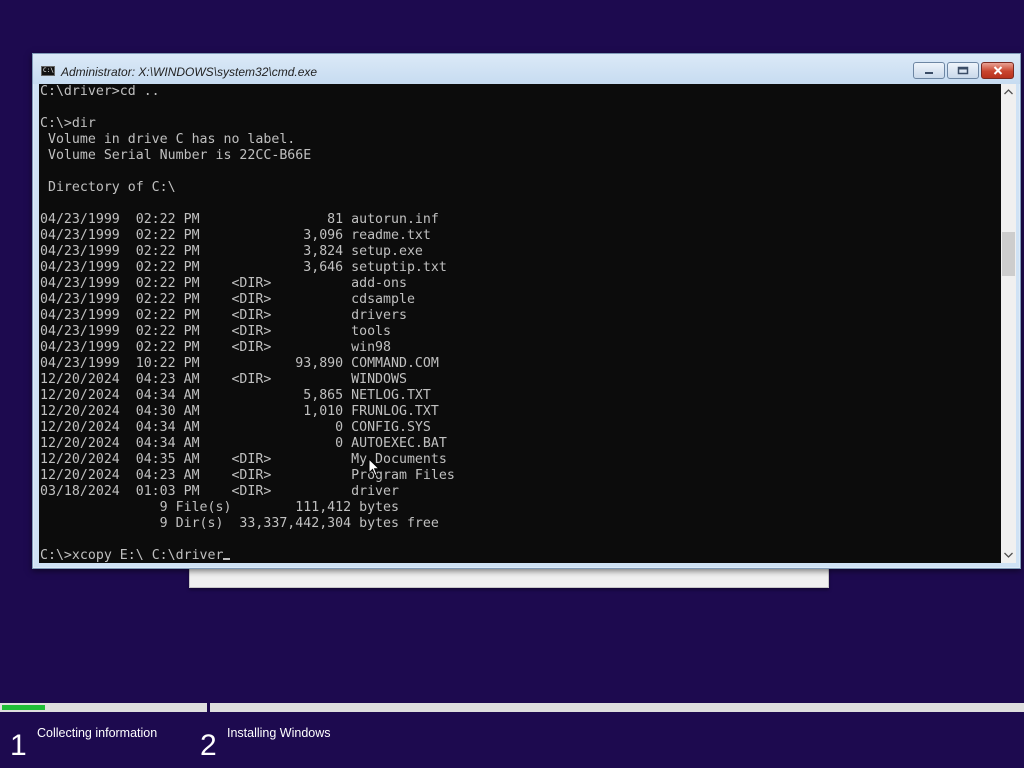 Image resolution: width=1024 pixels, height=768 pixels. Describe the element at coordinates (223, 379) in the screenshot. I see `console-line: 12/20/2024 04:23 AM <DIR> WINDOWS` at that location.